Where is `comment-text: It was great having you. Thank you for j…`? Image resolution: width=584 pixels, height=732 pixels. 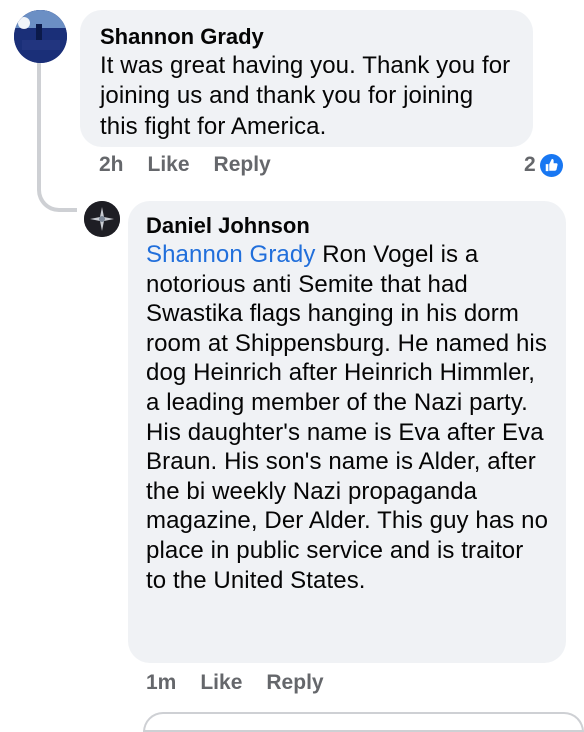
comment-text: It was great having you. Thank you for j… is located at coordinates (305, 96).